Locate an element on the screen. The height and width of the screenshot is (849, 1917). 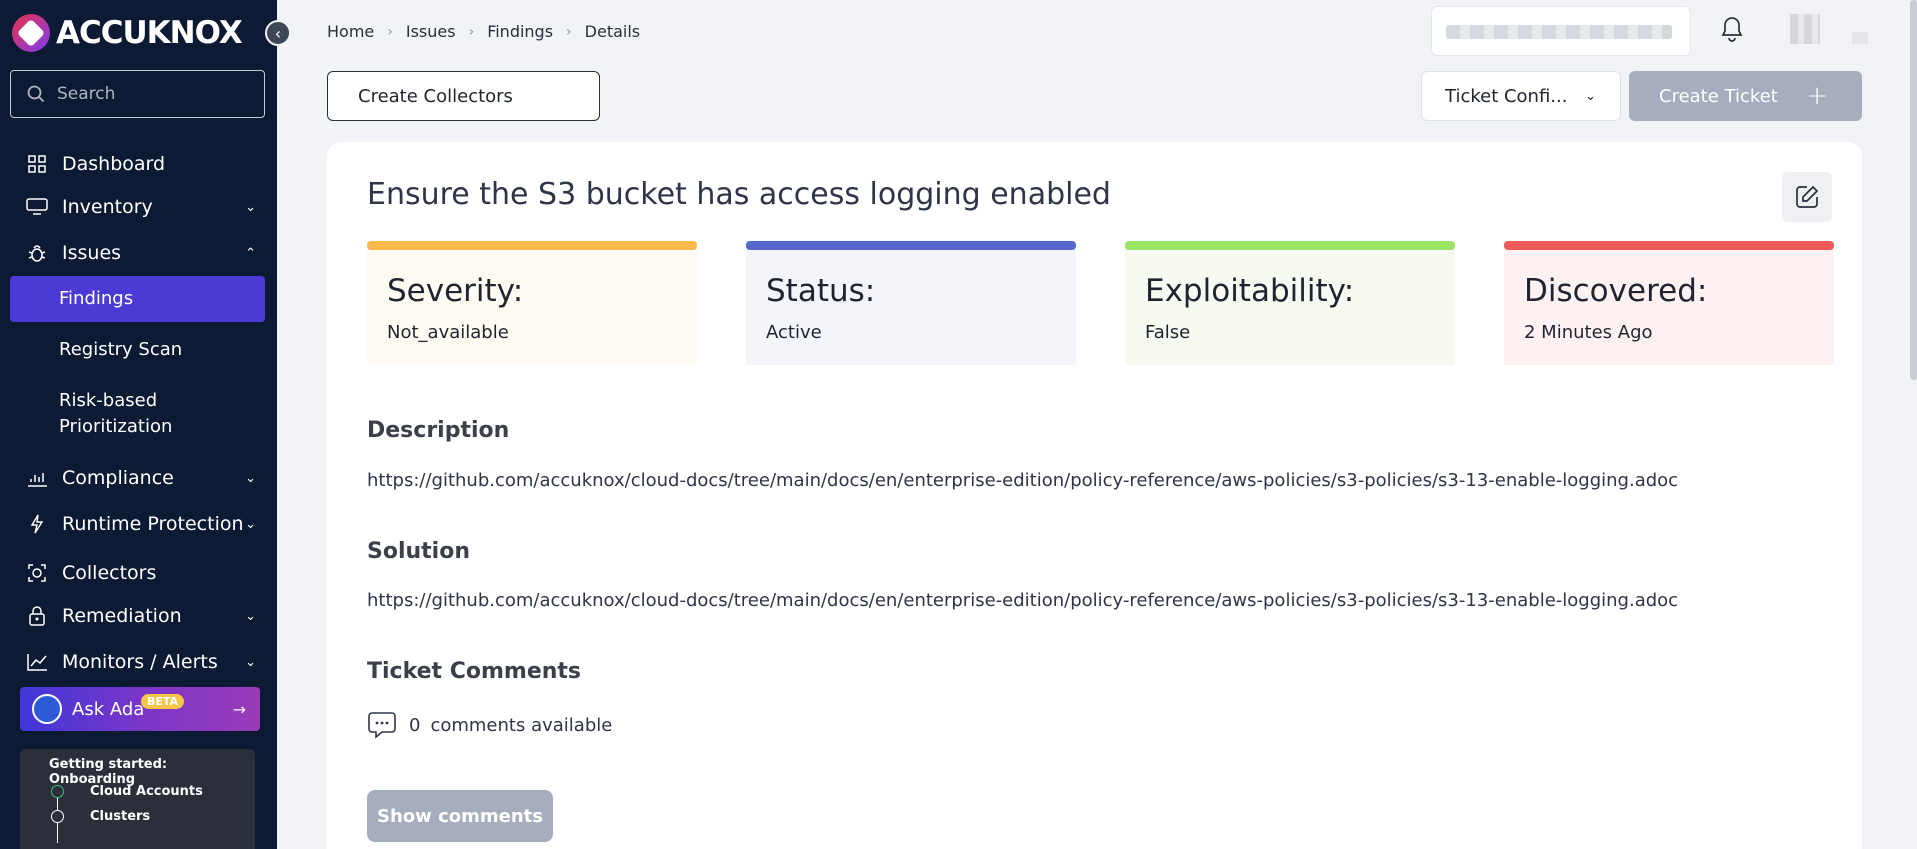
sidebar-item-compliance: Compliance ⌄ is located at coordinates (141, 478).